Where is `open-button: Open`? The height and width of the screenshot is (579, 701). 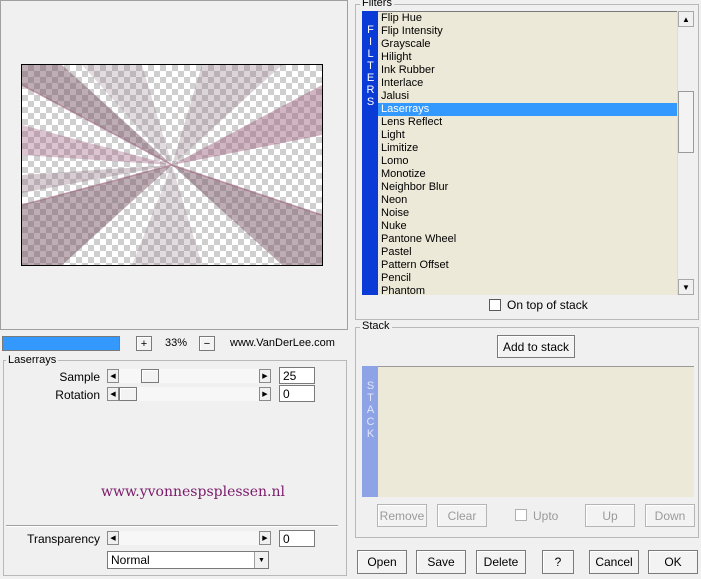 open-button: Open is located at coordinates (382, 562).